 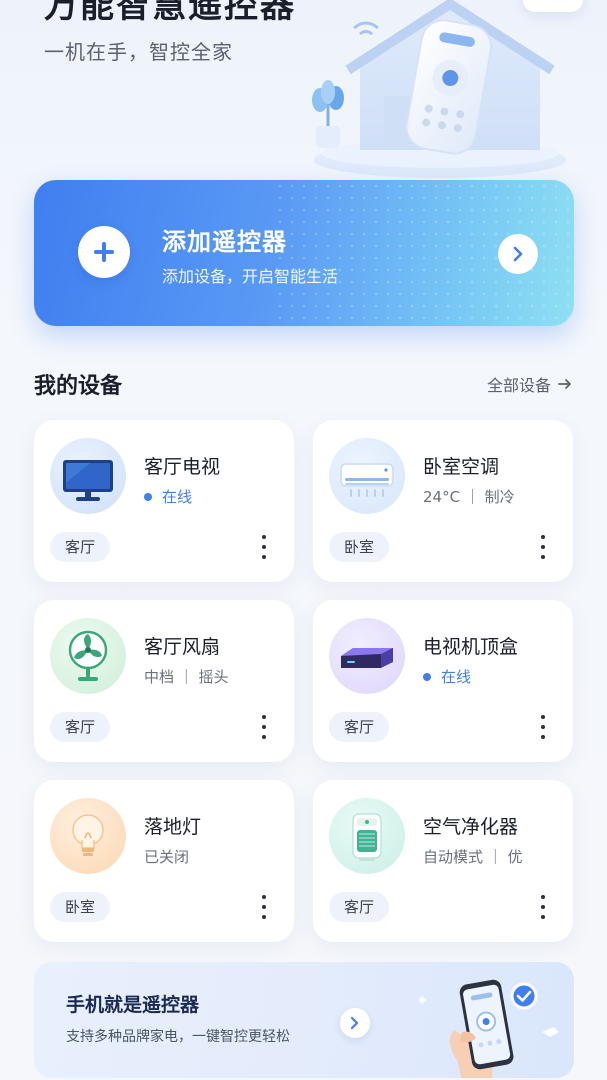 I want to click on device-status: 中档 ｜ 摇头, so click(x=186, y=676).